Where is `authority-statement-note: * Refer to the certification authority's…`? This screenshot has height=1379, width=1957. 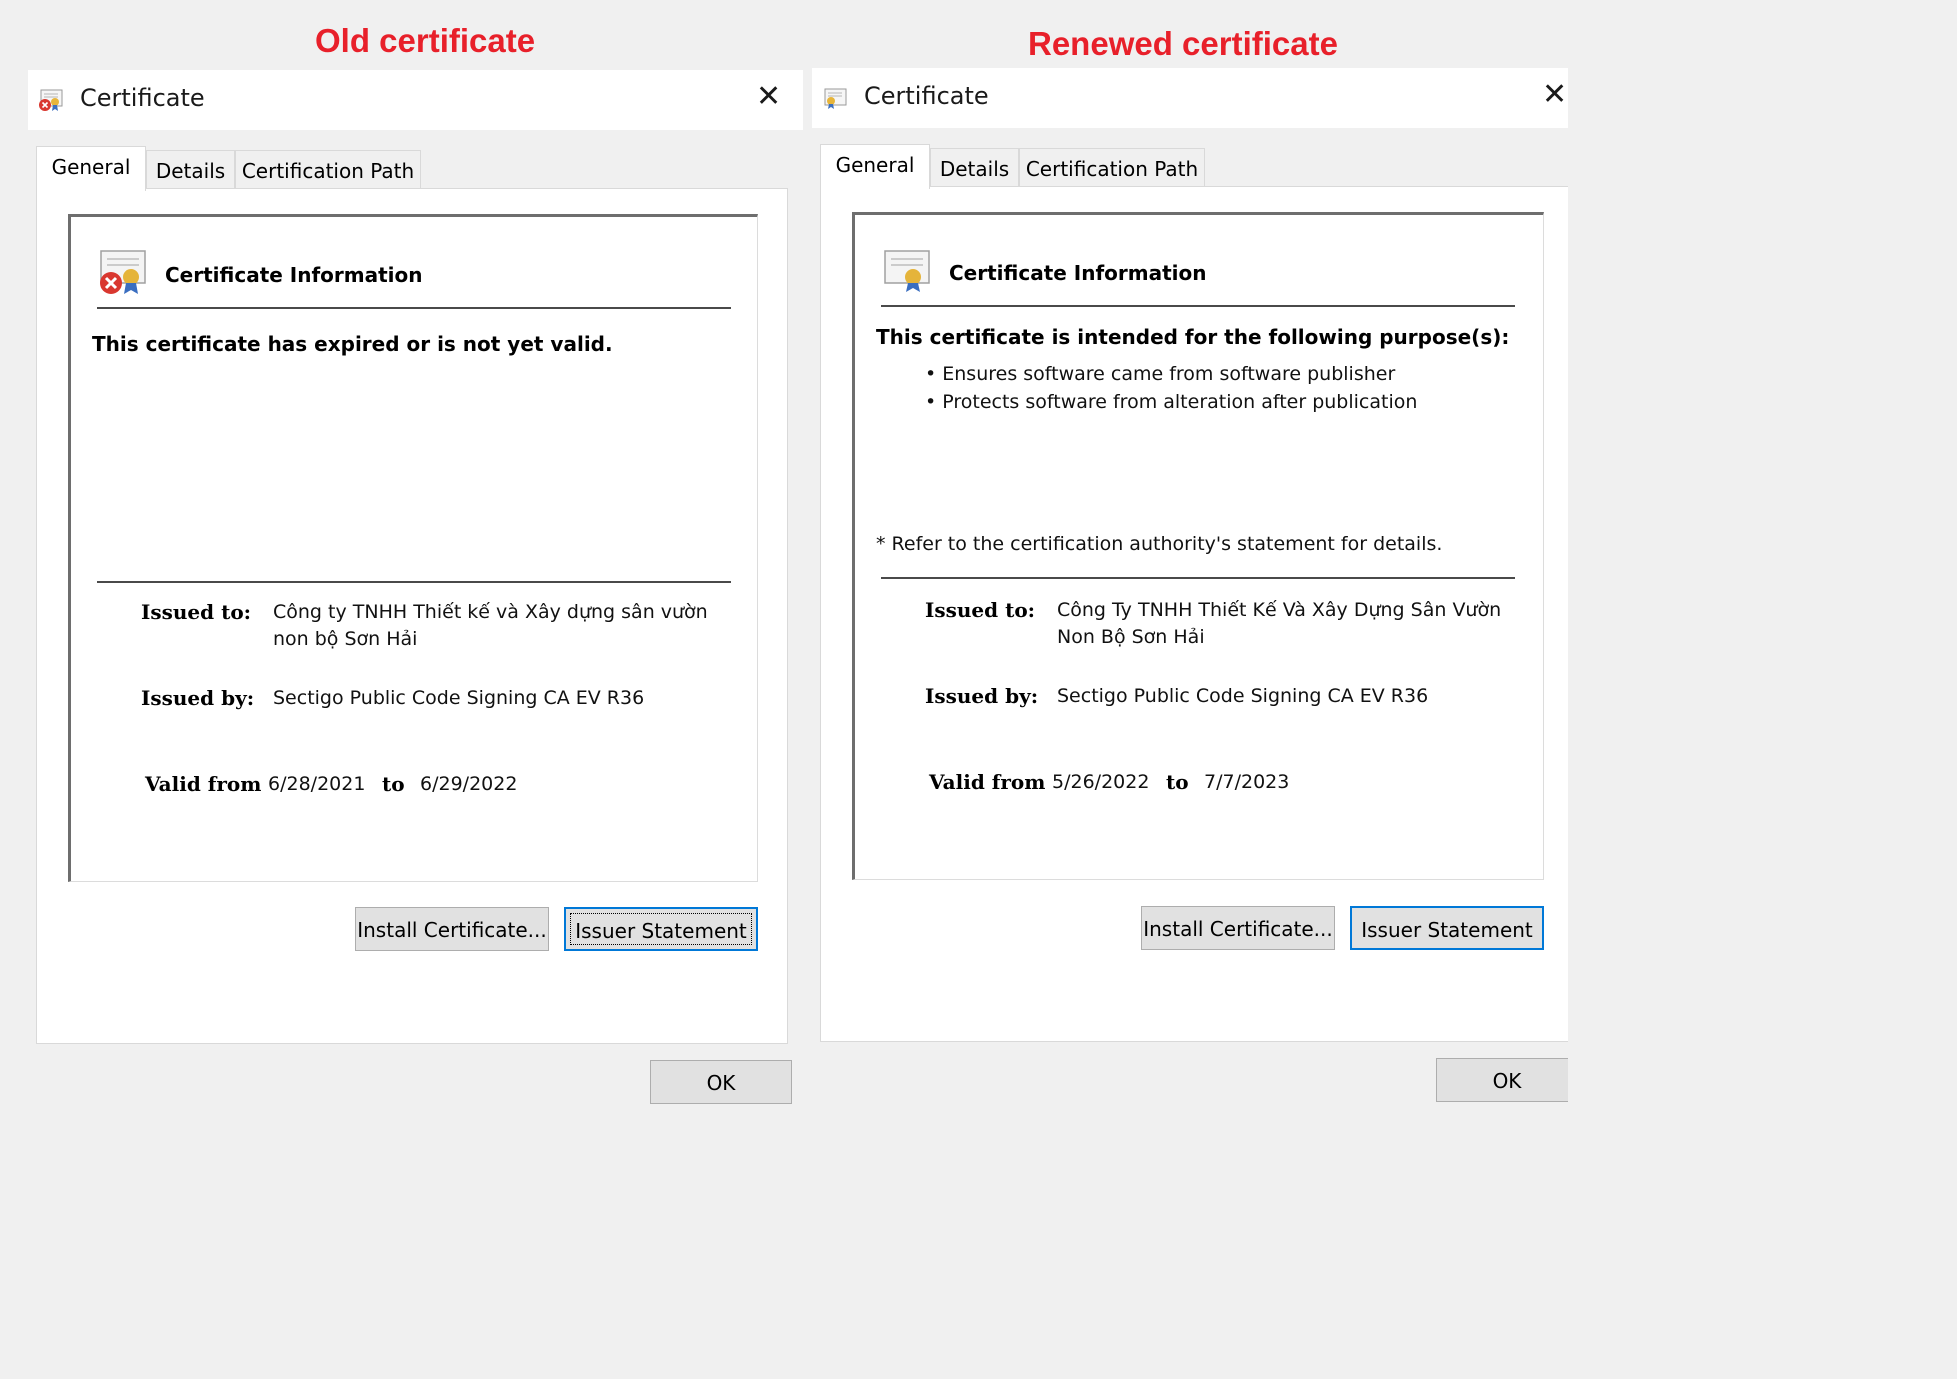 authority-statement-note: * Refer to the certification authority's… is located at coordinates (1159, 544).